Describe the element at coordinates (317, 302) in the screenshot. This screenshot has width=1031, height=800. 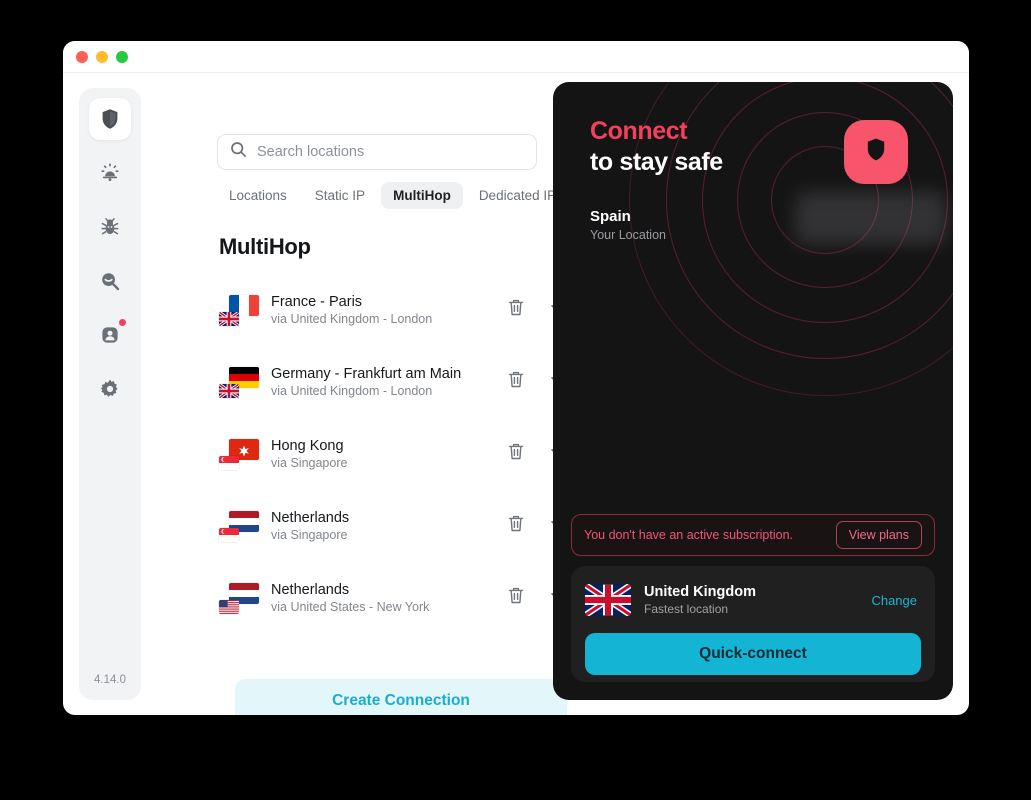
I see `multihop-row-name: France - Paris` at that location.